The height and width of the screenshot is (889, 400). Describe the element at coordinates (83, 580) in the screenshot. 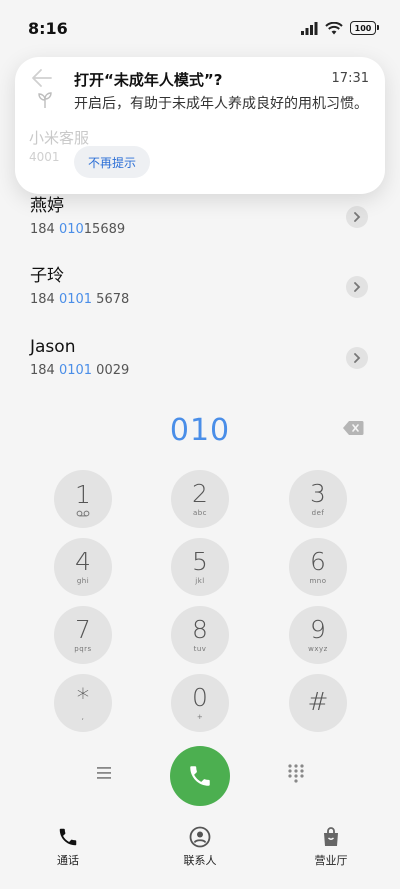

I see `key-letters: ghi` at that location.